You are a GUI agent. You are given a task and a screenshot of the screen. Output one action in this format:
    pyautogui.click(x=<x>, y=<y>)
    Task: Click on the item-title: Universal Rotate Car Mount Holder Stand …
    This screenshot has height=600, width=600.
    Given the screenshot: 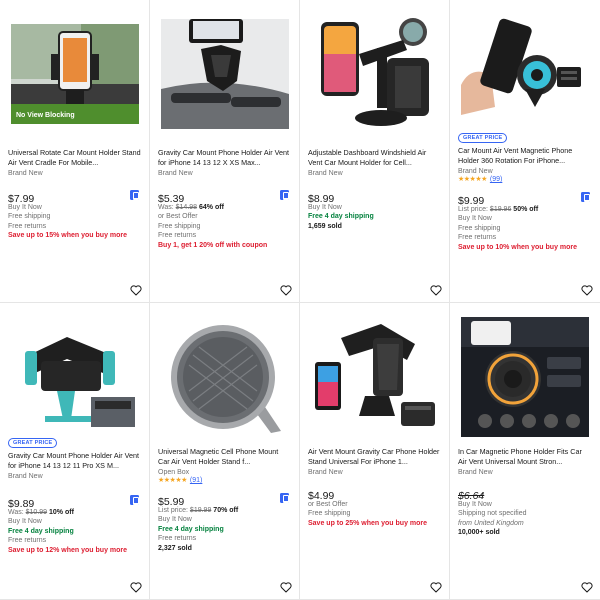 What is the action you would take?
    pyautogui.click(x=74, y=158)
    